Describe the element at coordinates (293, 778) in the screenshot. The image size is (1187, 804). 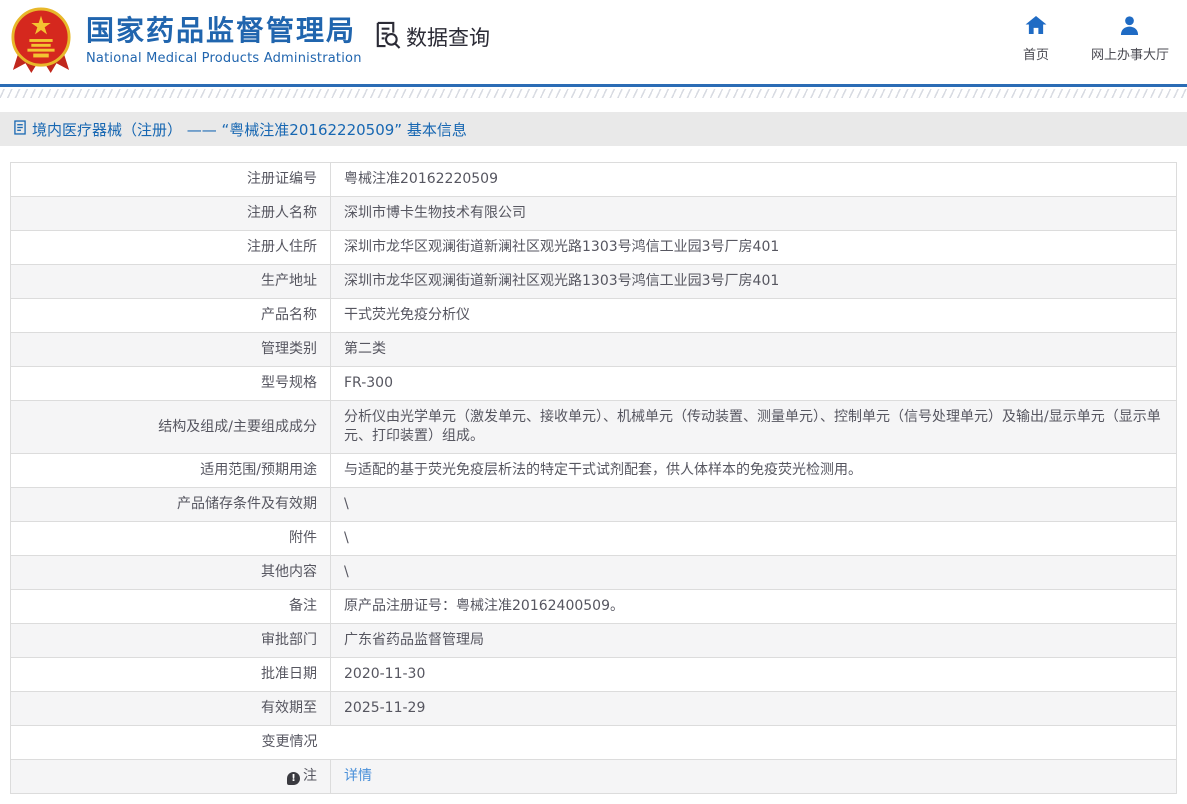
I see `note-icon: !` at that location.